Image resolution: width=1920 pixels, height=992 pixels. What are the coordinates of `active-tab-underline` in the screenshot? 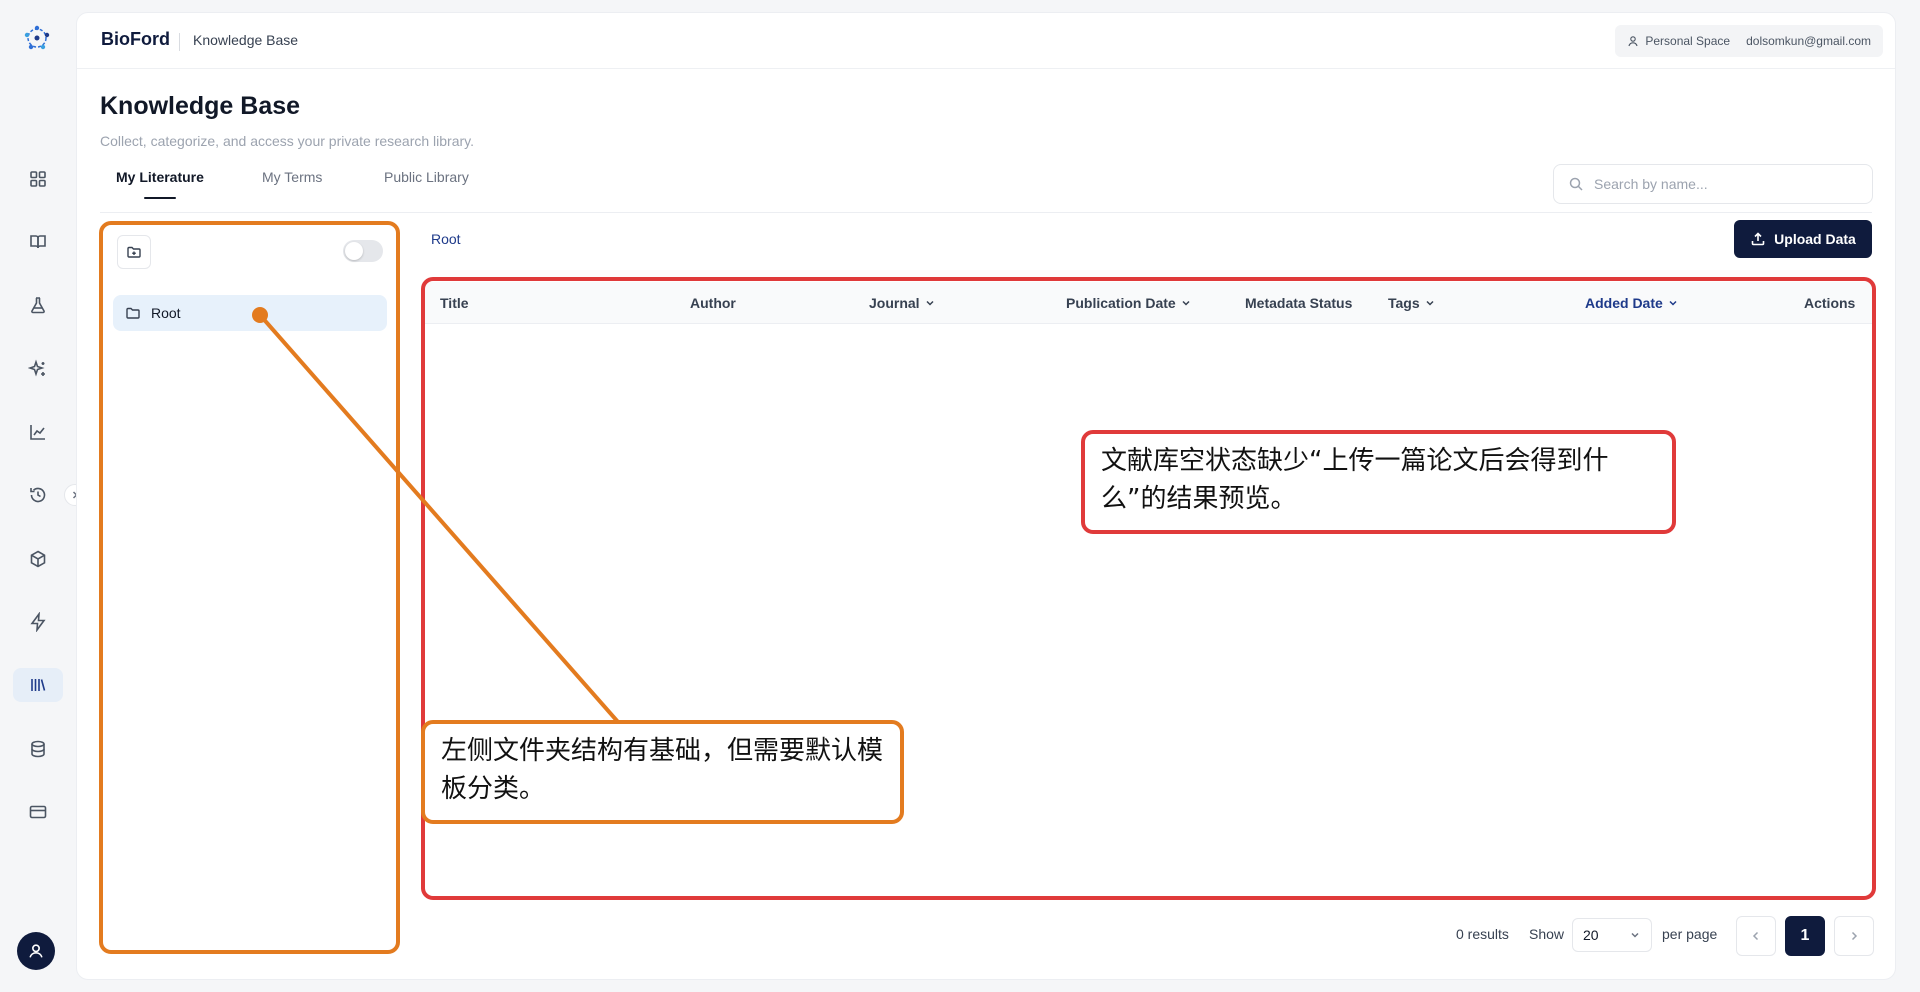 It's located at (160, 198).